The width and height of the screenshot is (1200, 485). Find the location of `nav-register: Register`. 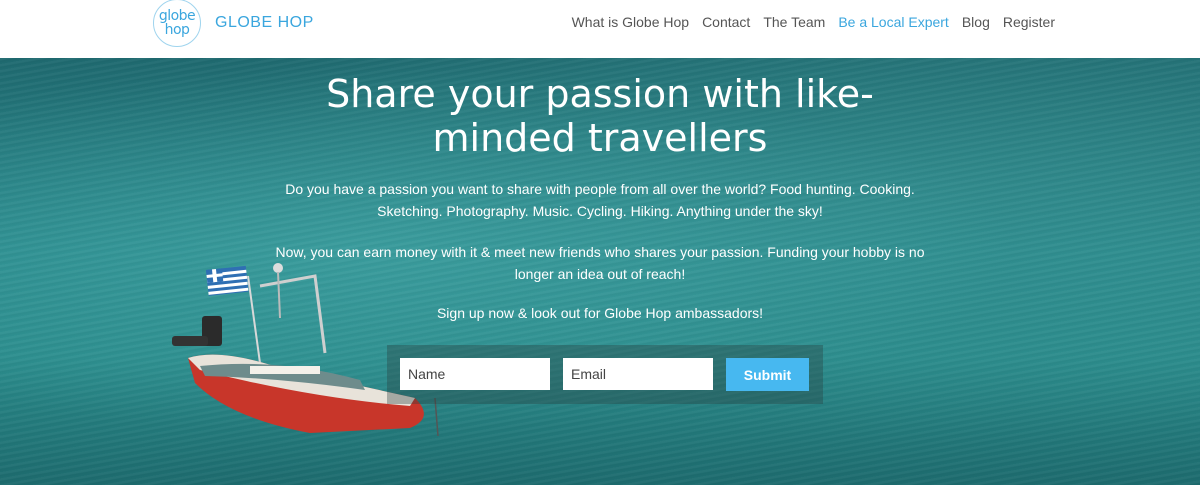

nav-register: Register is located at coordinates (1029, 22).